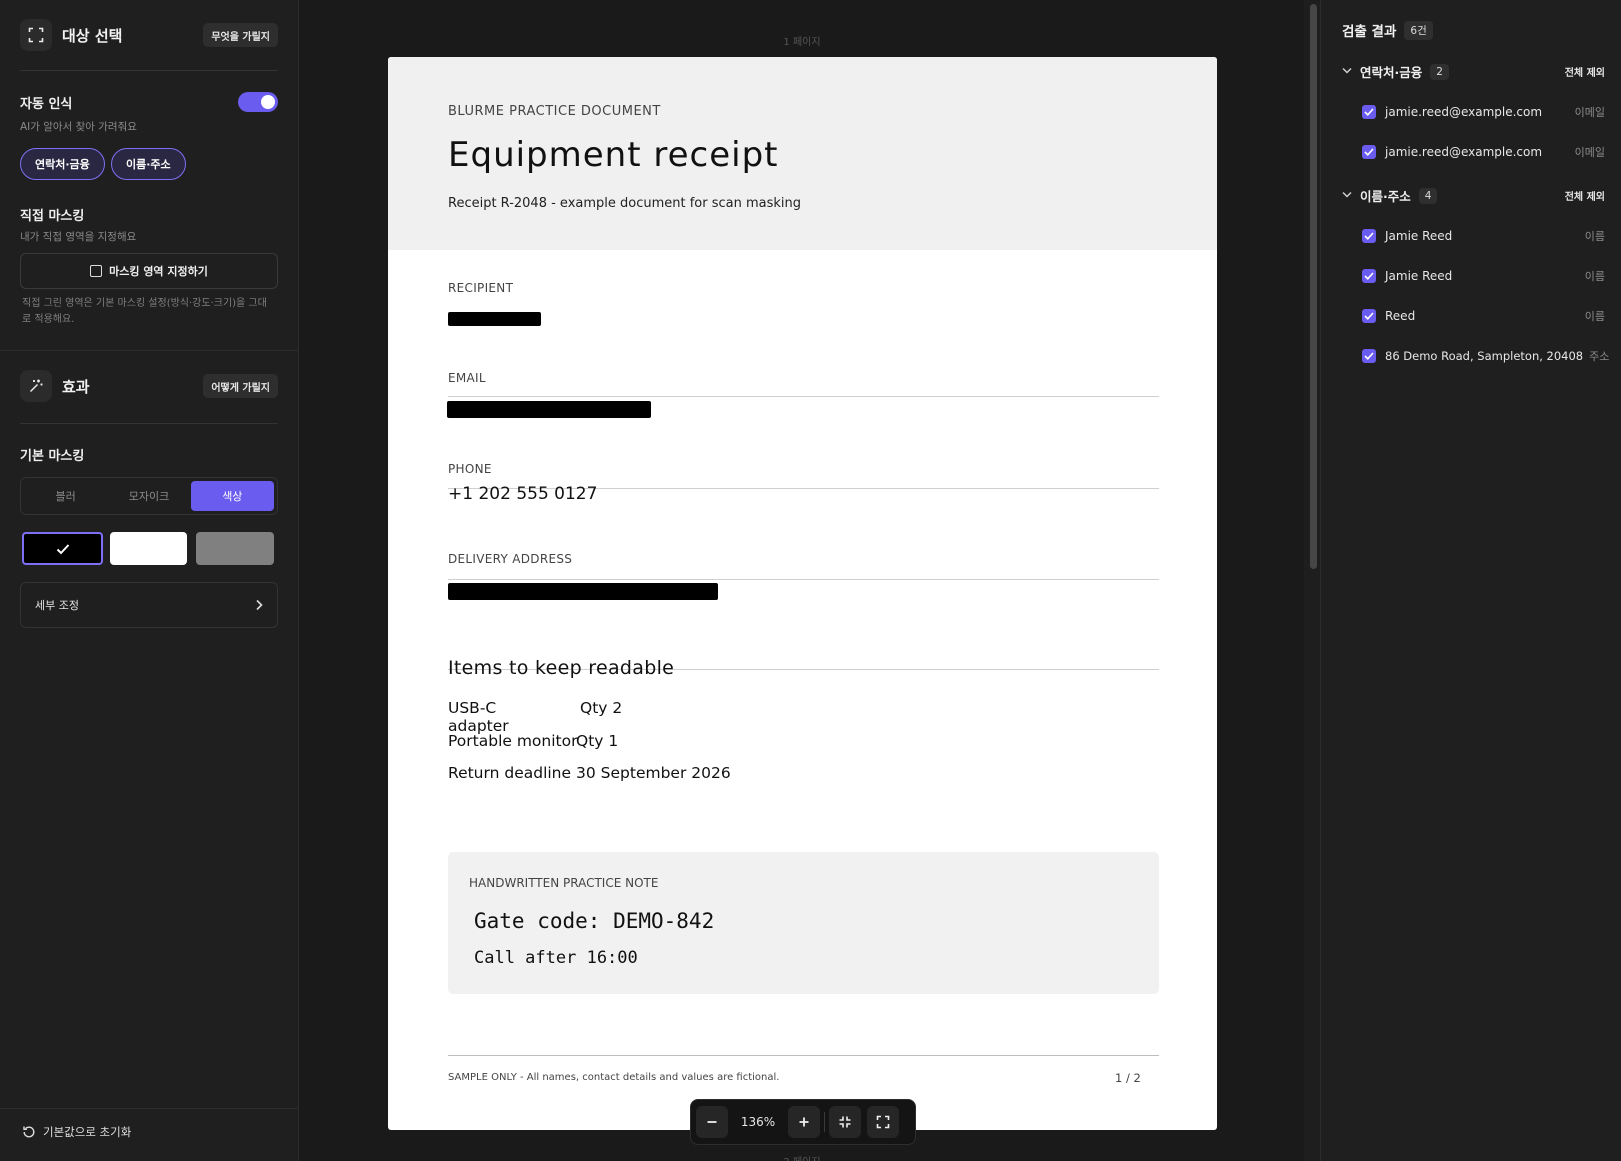 Image resolution: width=1621 pixels, height=1161 pixels. I want to click on swatch-black, so click(62, 548).